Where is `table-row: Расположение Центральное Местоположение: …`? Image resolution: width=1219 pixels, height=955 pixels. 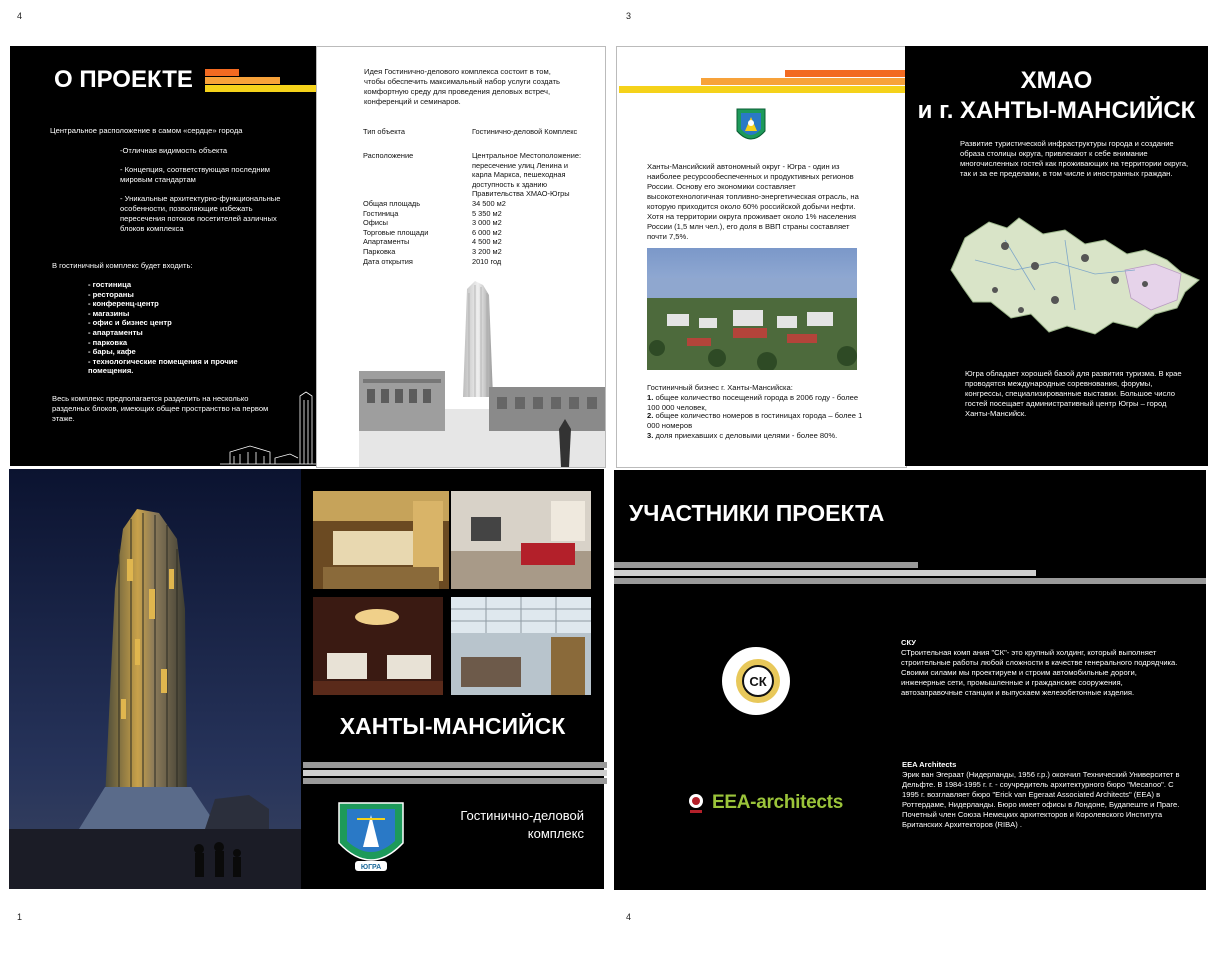
table-row: Расположение Центральное Местоположение: … is located at coordinates (475, 175).